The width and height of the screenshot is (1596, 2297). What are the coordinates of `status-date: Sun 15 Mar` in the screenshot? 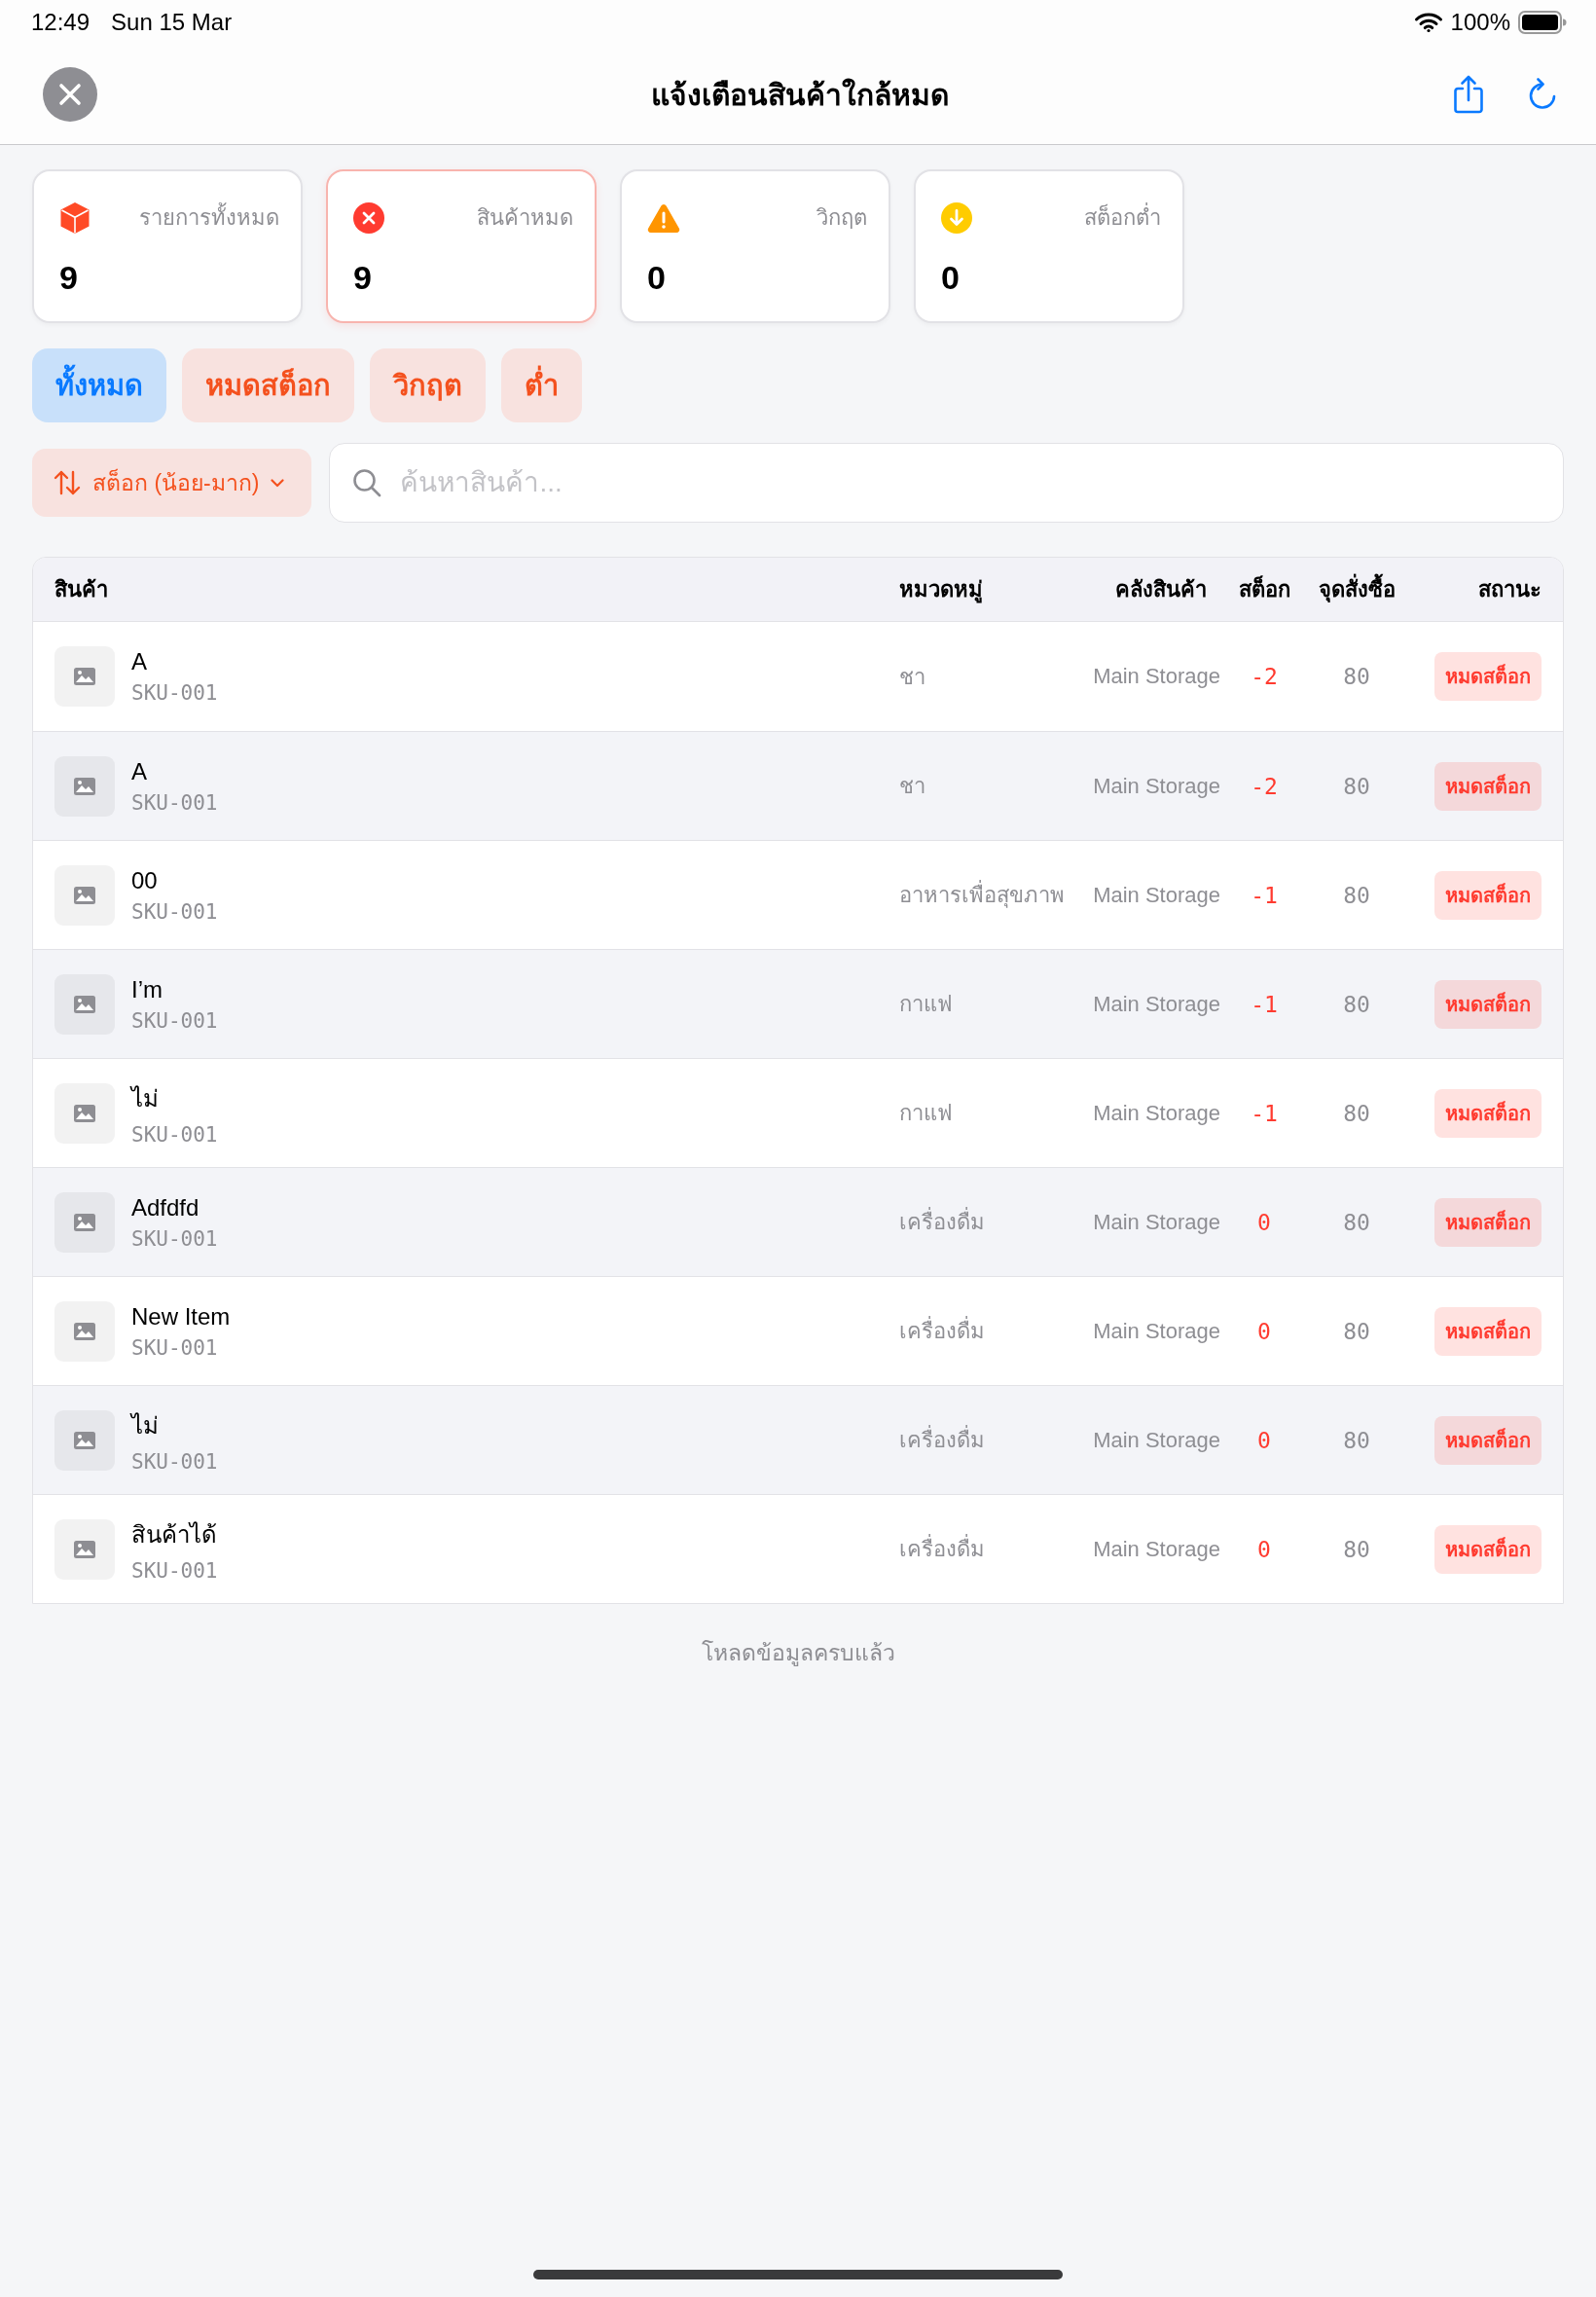 It's located at (172, 22).